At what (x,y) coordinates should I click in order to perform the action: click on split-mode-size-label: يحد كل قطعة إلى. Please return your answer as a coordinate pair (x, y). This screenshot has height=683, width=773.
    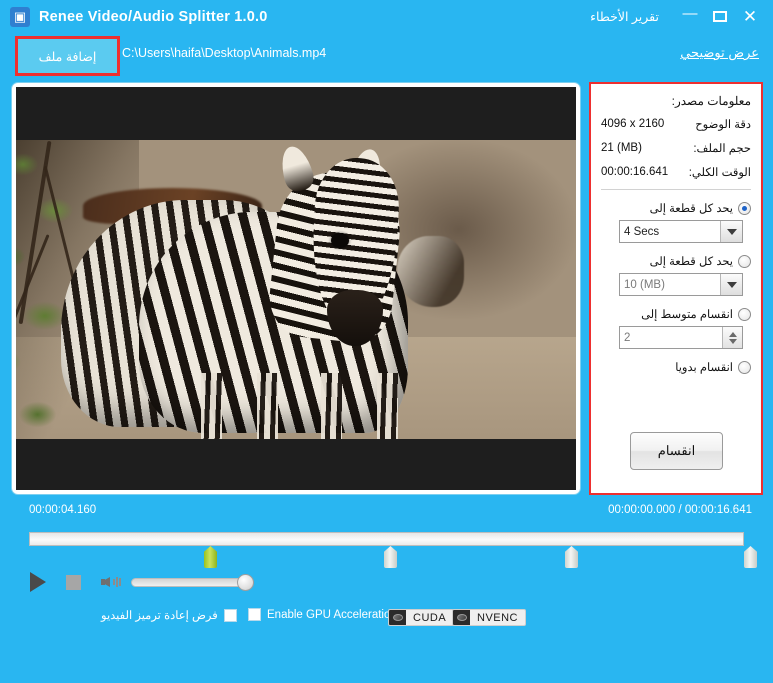
    Looking at the image, I should click on (691, 262).